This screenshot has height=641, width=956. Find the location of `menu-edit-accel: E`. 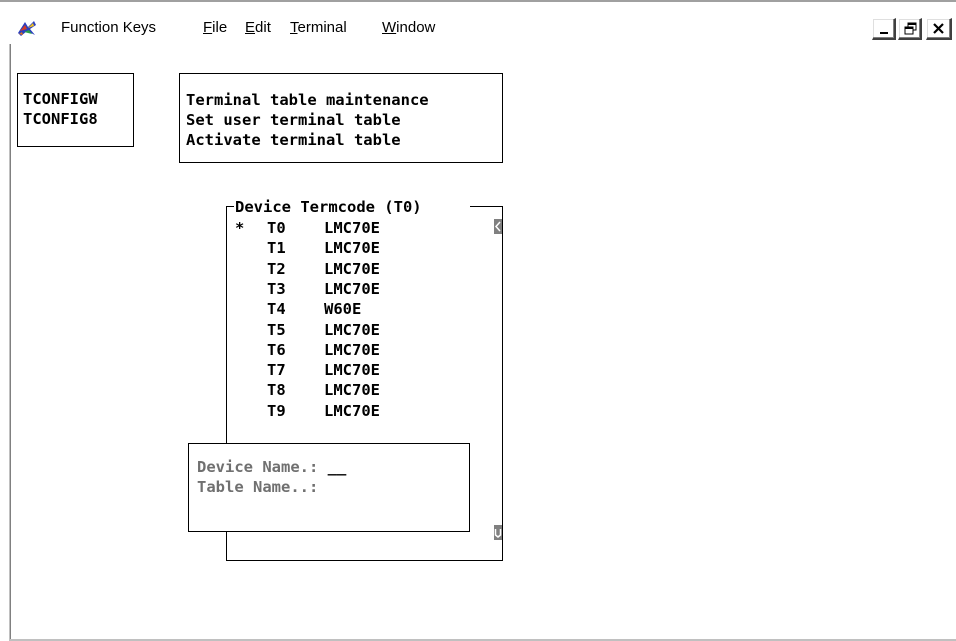

menu-edit-accel: E is located at coordinates (250, 27).